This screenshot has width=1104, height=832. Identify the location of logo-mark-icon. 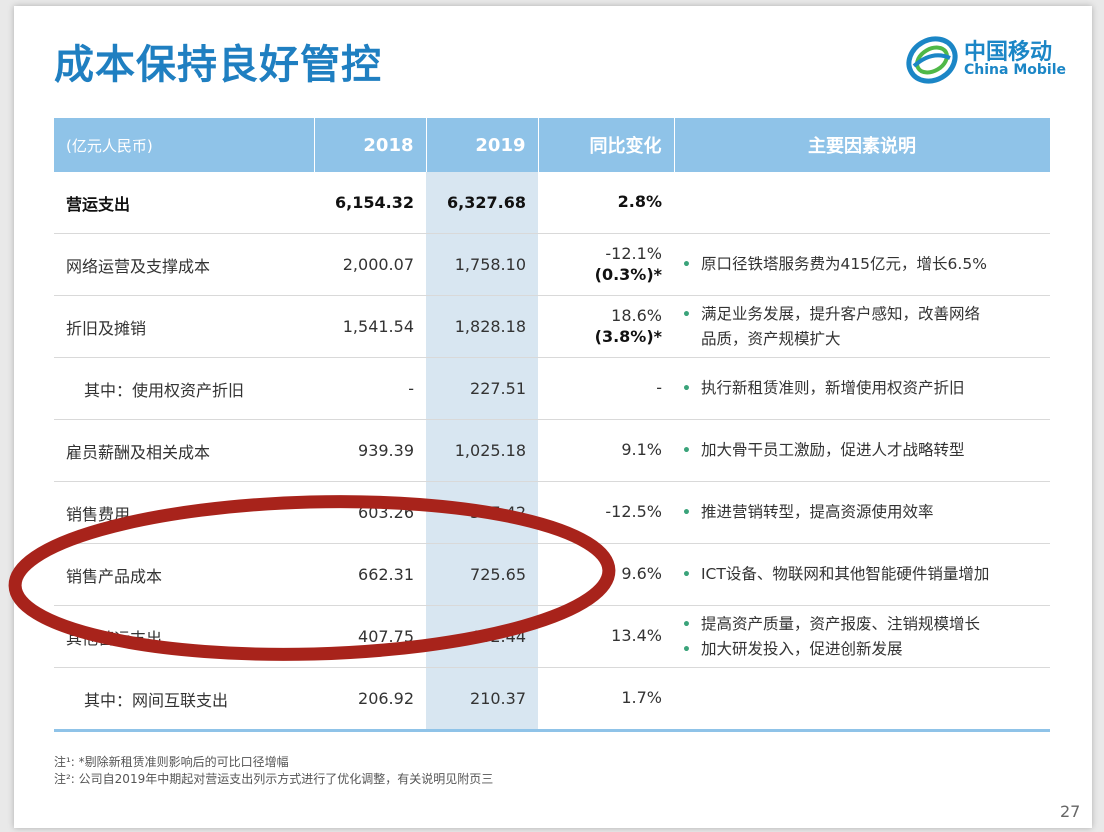
(932, 60).